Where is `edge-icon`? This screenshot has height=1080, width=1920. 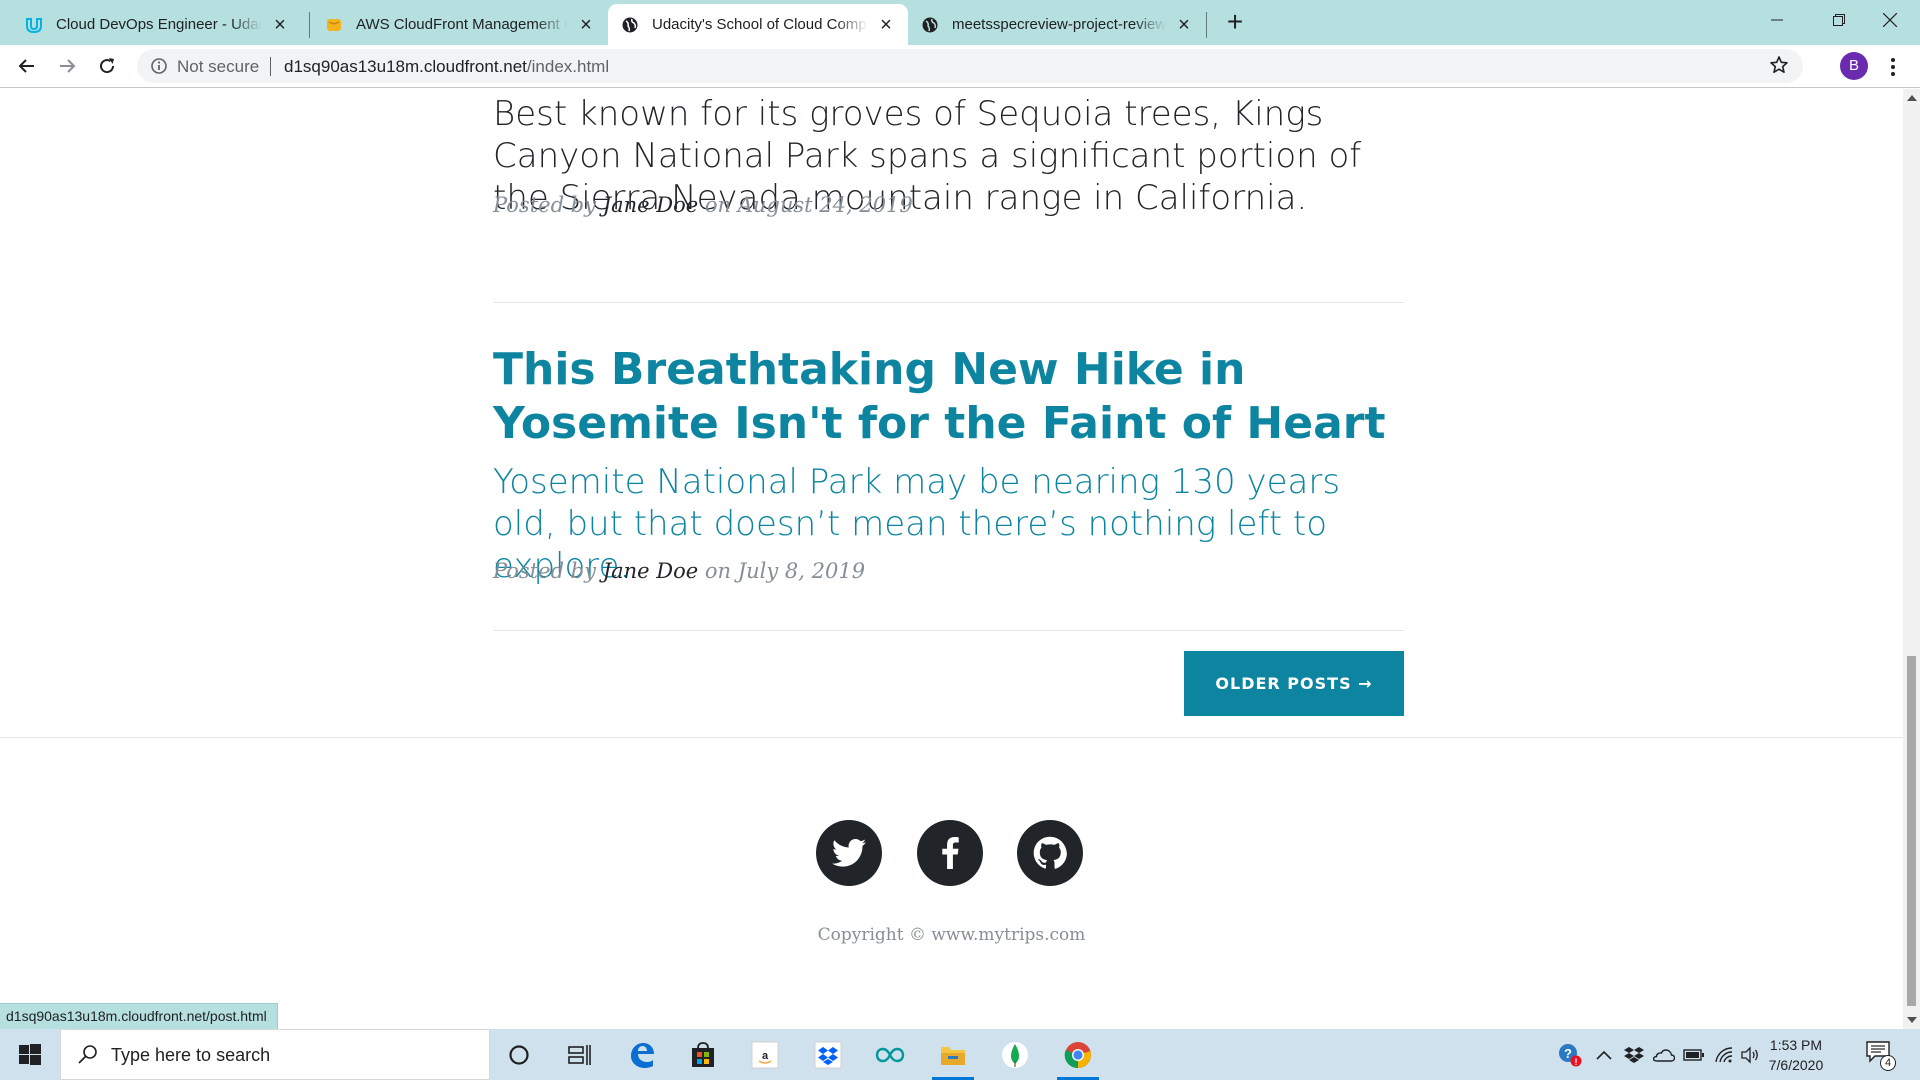
edge-icon is located at coordinates (642, 1054).